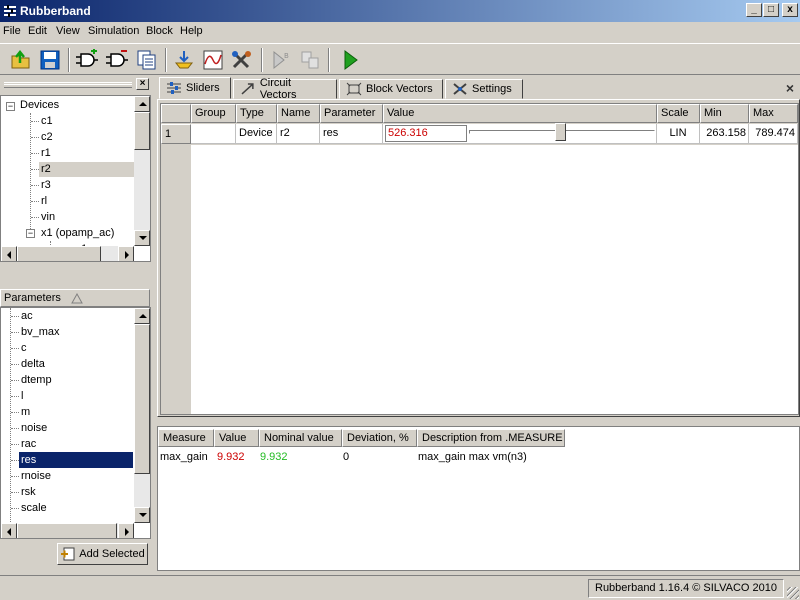 The image size is (800, 600). Describe the element at coordinates (754, 10) in the screenshot. I see `minimize-button: _` at that location.